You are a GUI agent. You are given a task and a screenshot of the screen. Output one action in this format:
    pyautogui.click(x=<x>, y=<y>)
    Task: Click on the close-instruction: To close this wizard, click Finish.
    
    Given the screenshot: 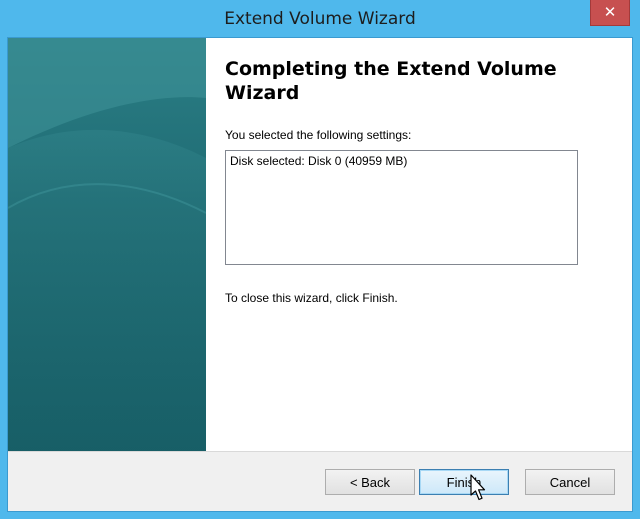 What is the action you would take?
    pyautogui.click(x=311, y=298)
    